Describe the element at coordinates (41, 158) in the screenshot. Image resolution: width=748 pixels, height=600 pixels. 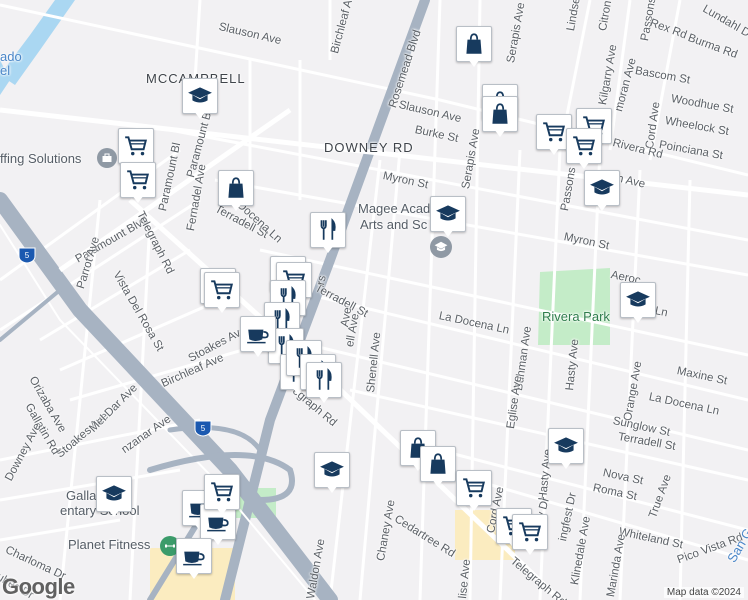
I see `poi-label-staffing: ffing Solutions` at that location.